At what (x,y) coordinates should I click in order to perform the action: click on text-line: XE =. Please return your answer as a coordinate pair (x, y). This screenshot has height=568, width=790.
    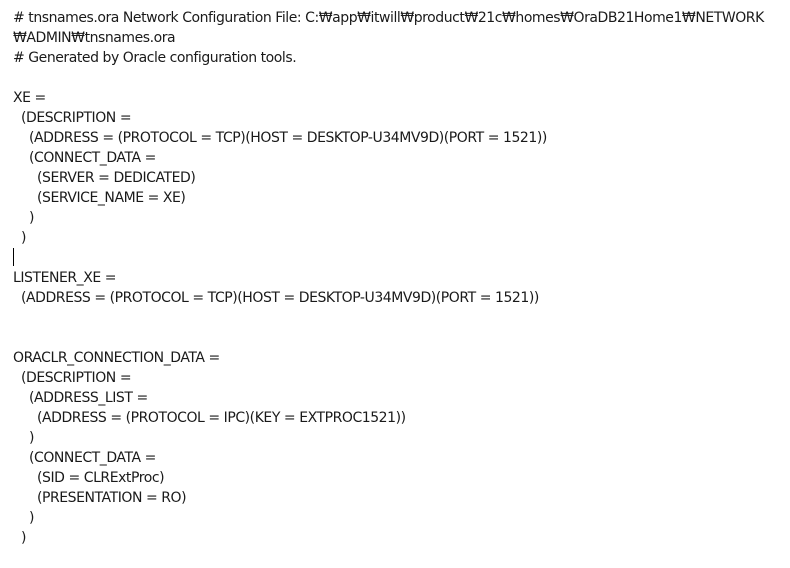
    Looking at the image, I should click on (29, 98).